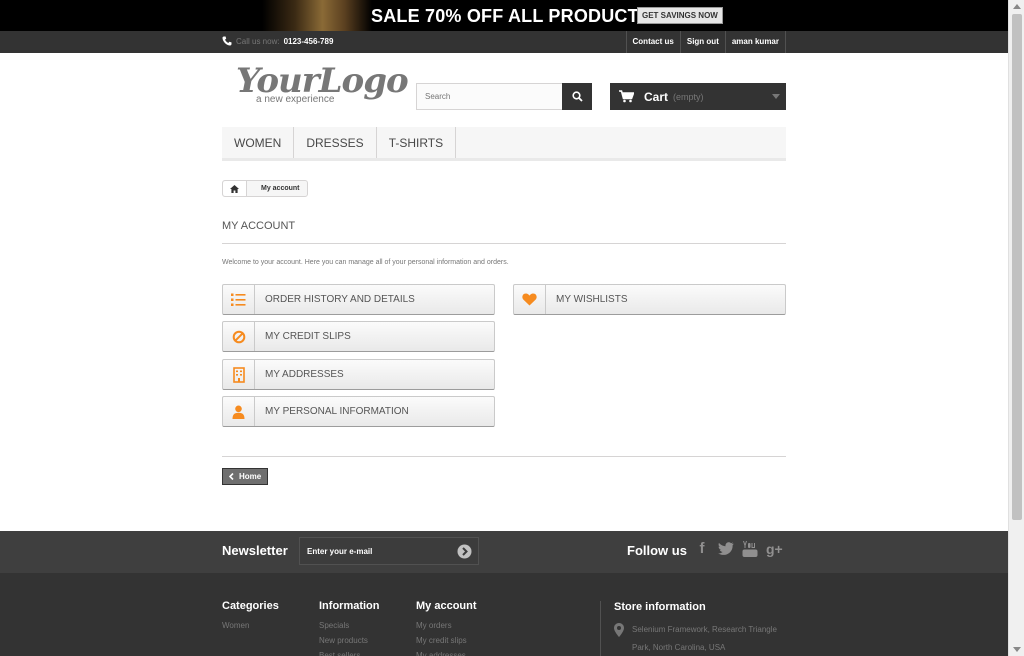  I want to click on breadcrumb-home, so click(235, 188).